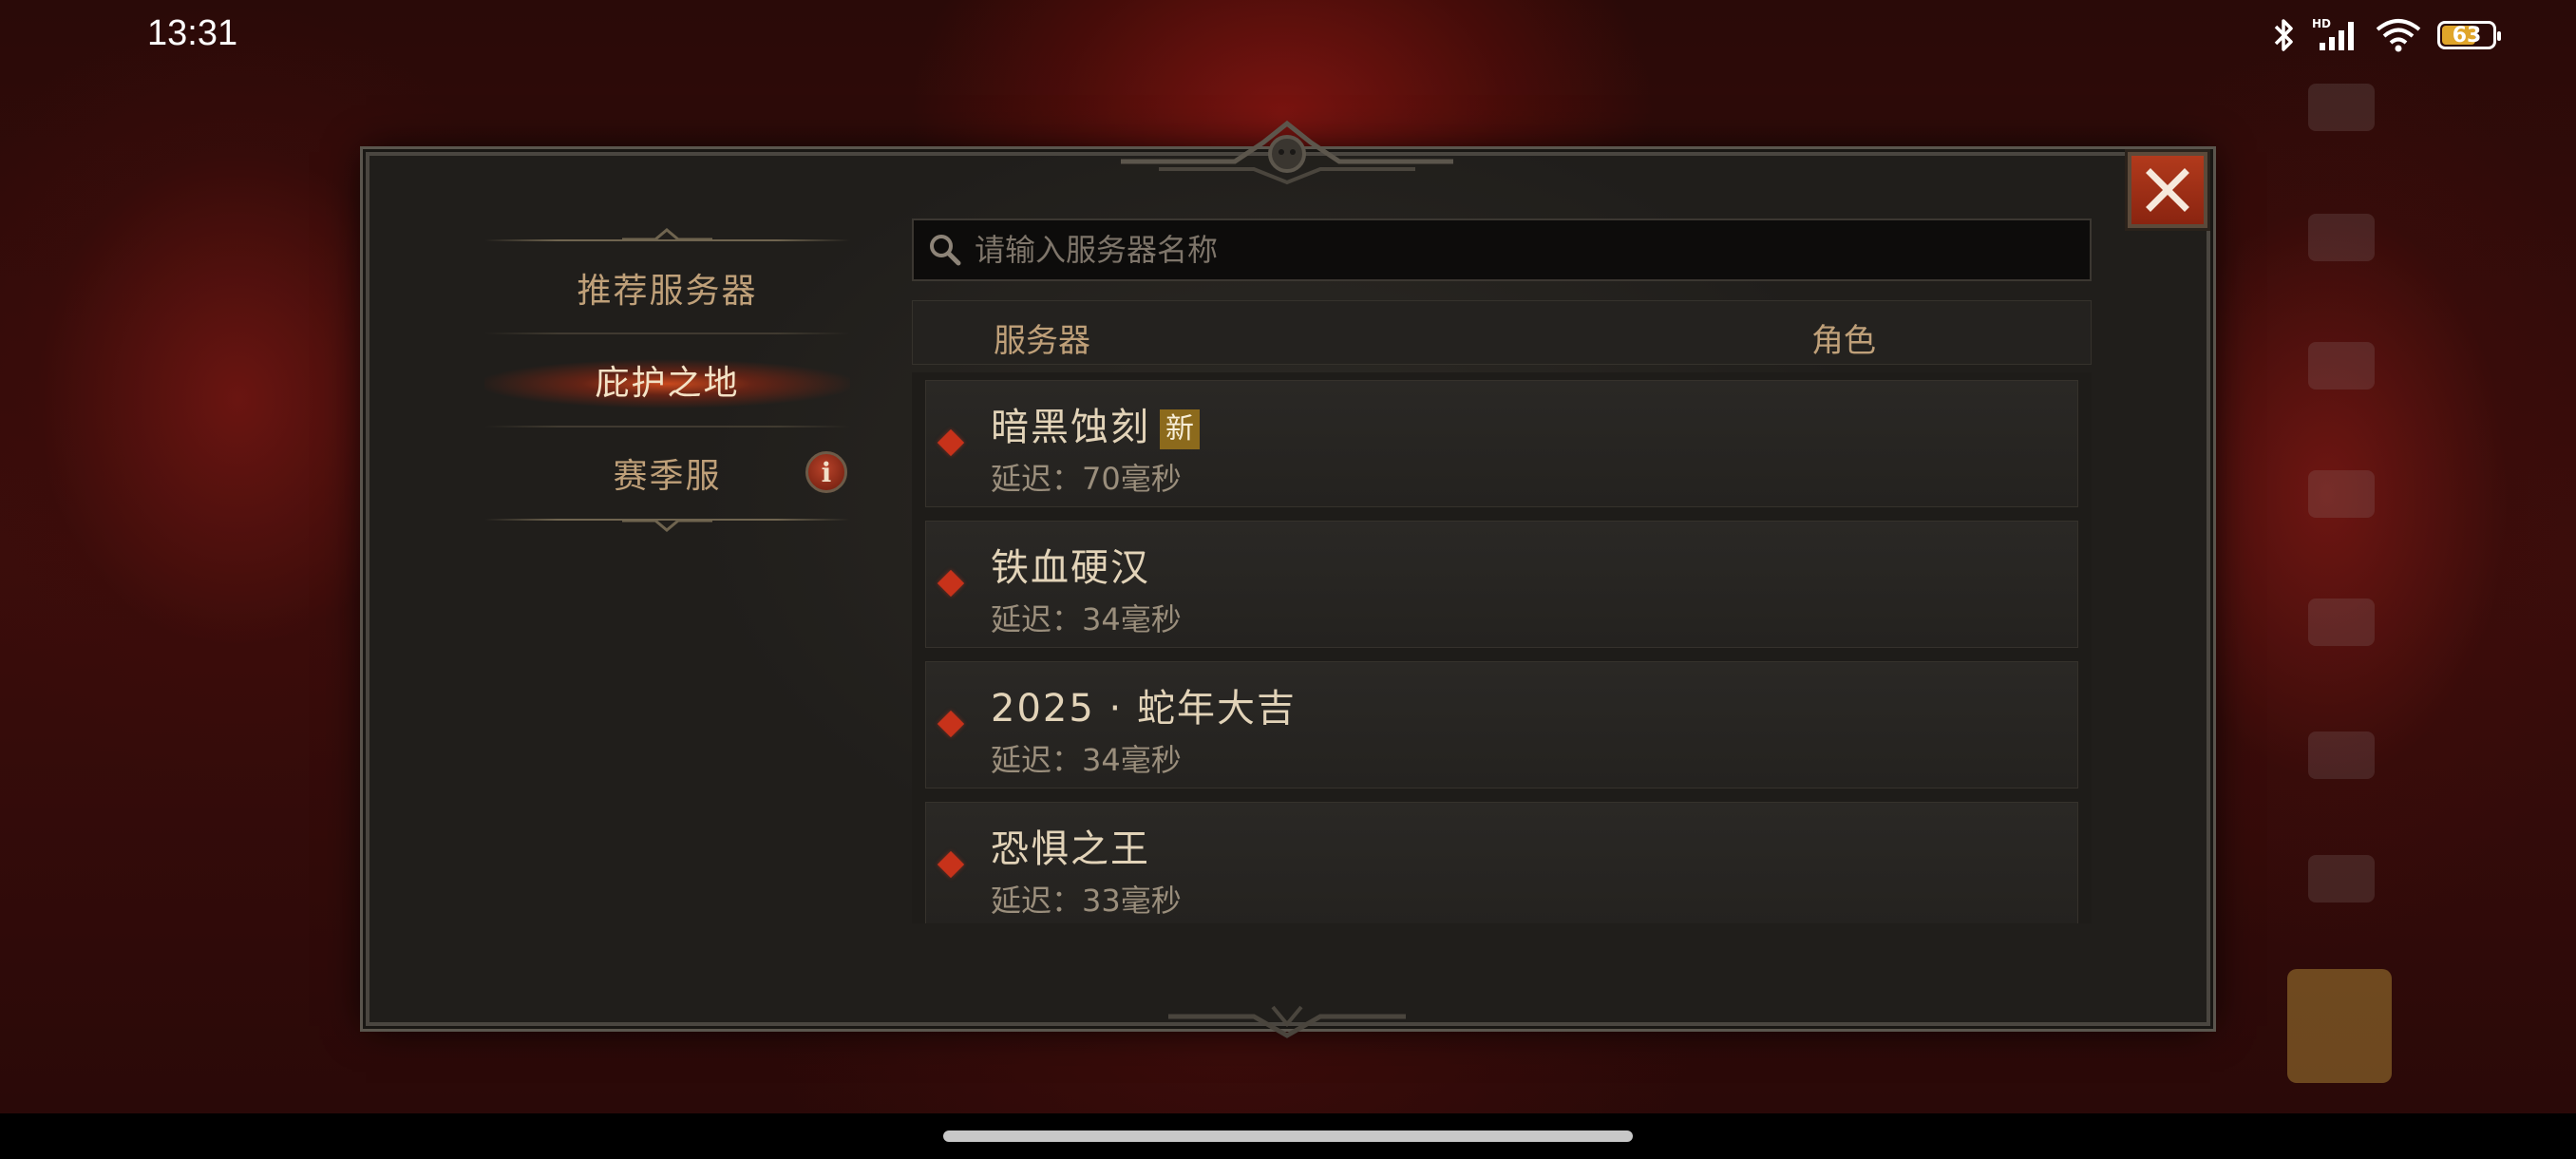 Image resolution: width=2576 pixels, height=1159 pixels. What do you see at coordinates (1501, 862) in the screenshot?
I see `server-row: 恐惧之王 延迟：33毫秒` at bounding box center [1501, 862].